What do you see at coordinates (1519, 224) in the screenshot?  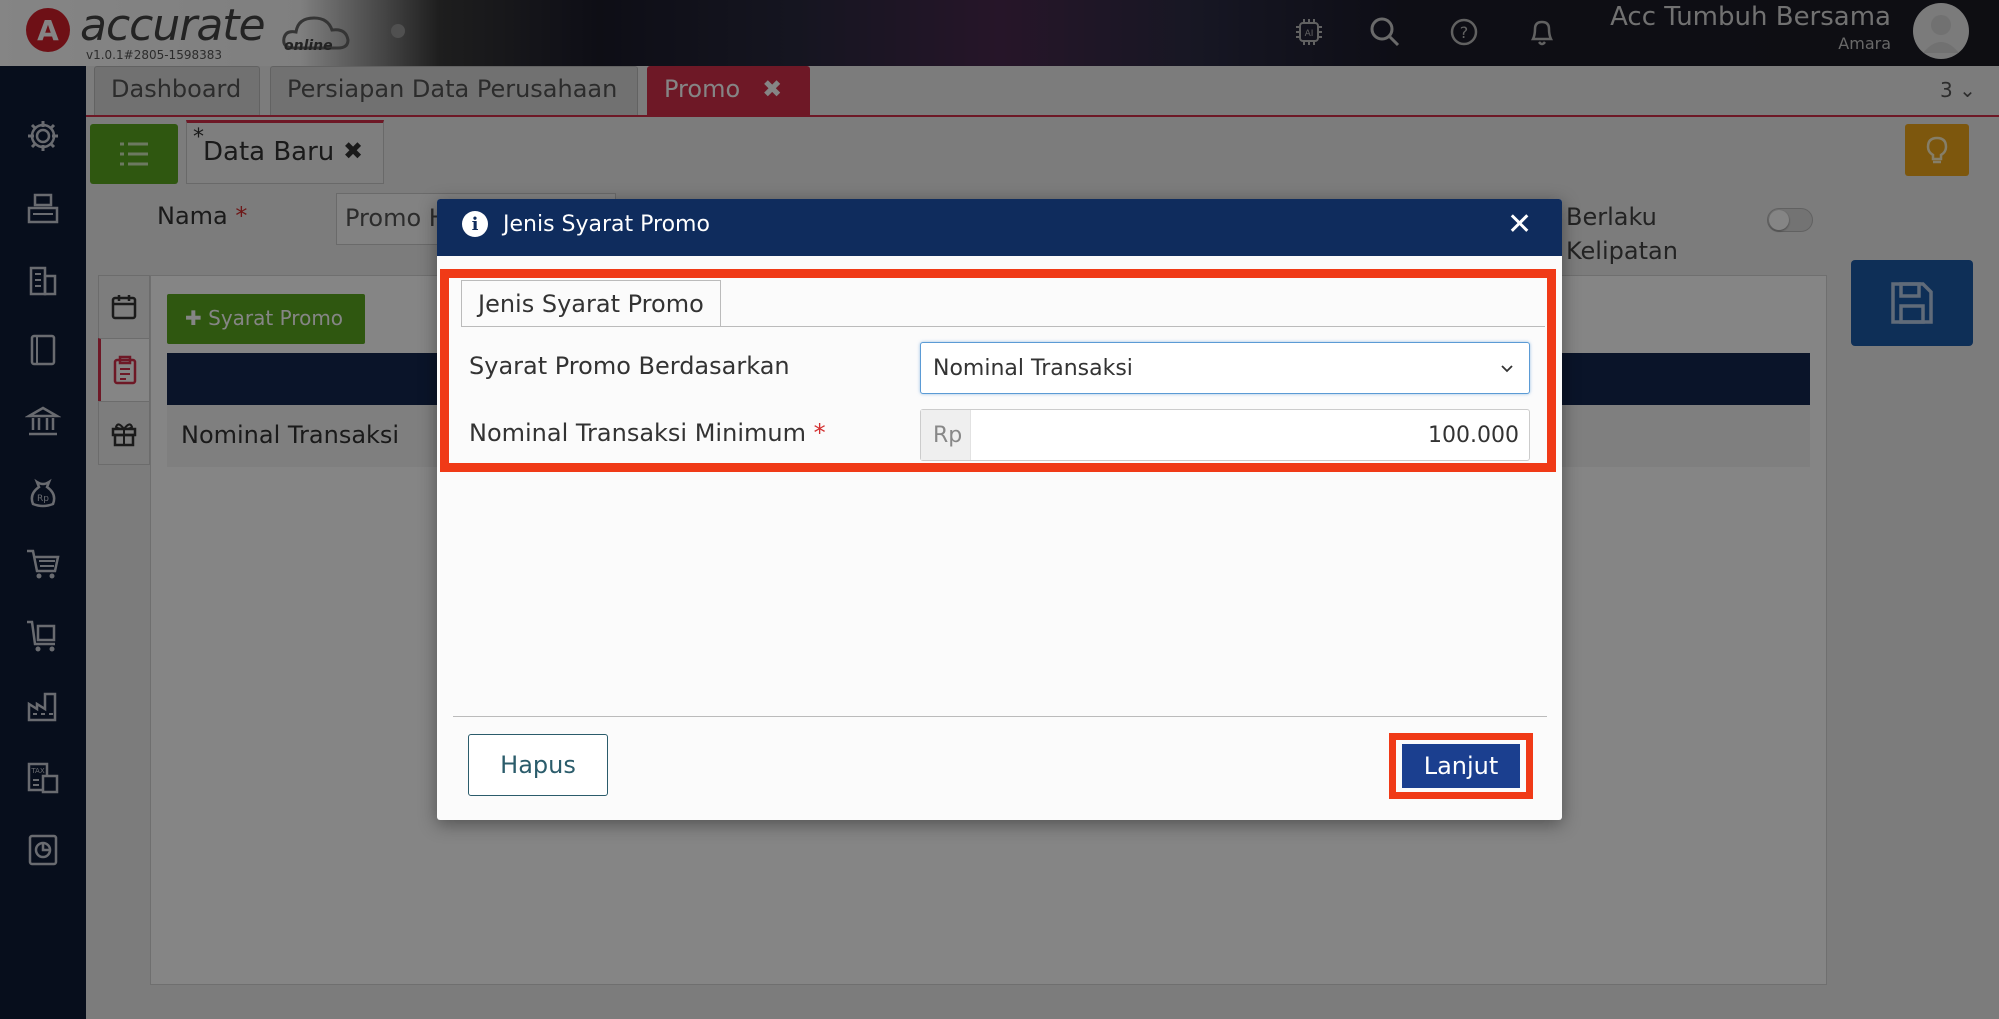 I see `close-icon: ✕` at bounding box center [1519, 224].